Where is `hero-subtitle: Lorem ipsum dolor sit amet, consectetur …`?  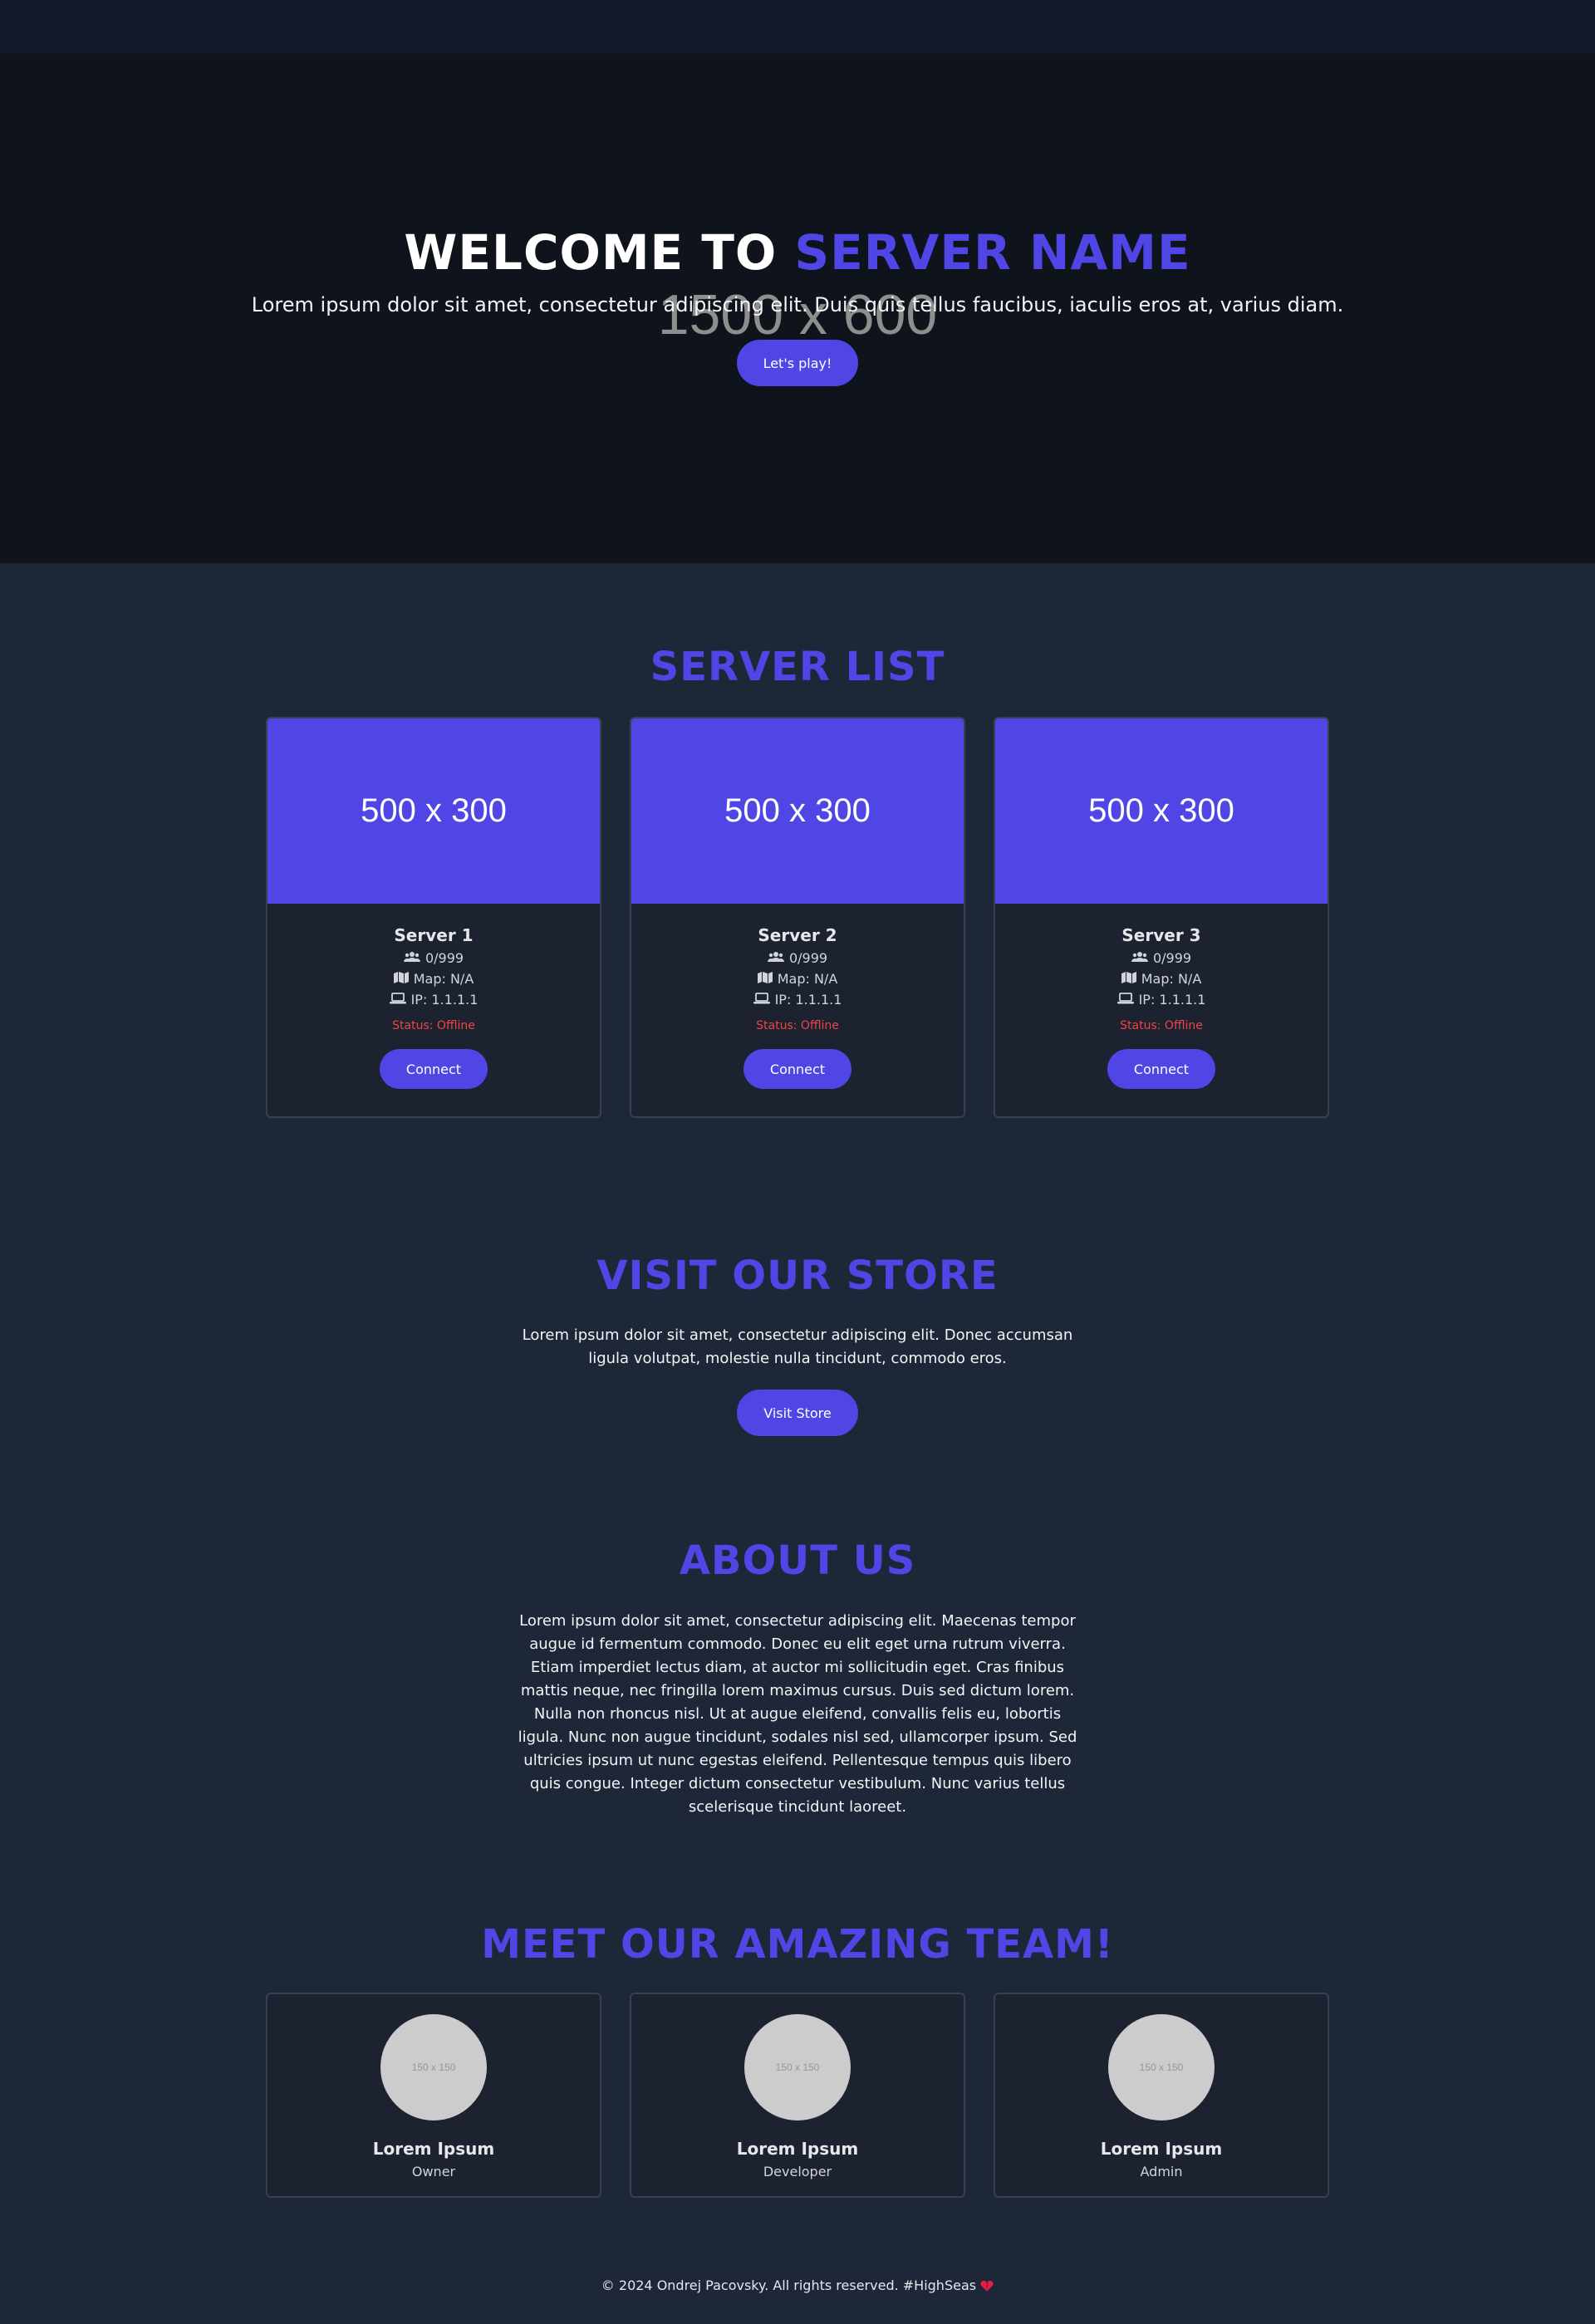 hero-subtitle: Lorem ipsum dolor sit amet, consectetur … is located at coordinates (797, 304).